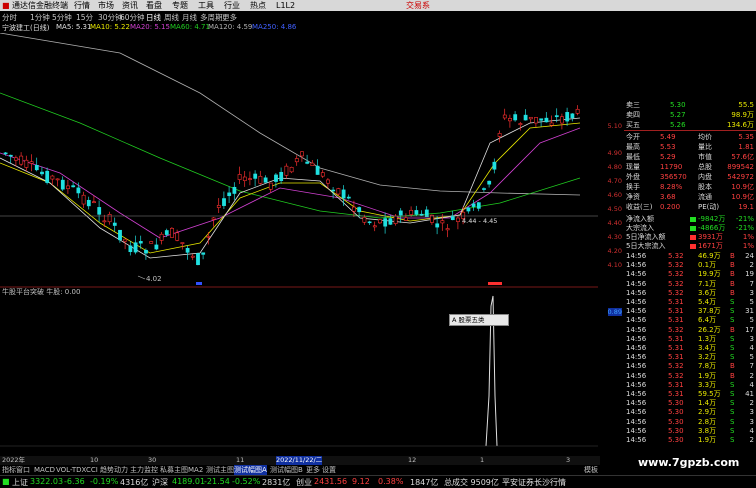 The width and height of the screenshot is (756, 488). What do you see at coordinates (707, 302) in the screenshot?
I see `tick-volume: 5.4万` at bounding box center [707, 302].